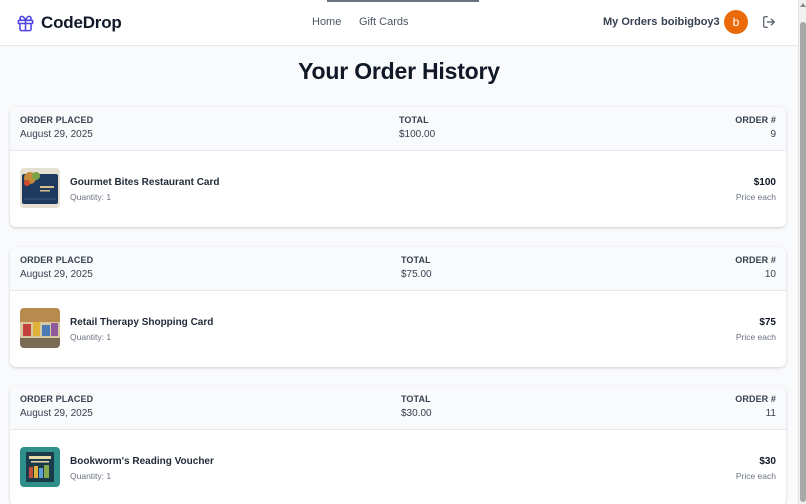  What do you see at coordinates (416, 413) in the screenshot?
I see `order-total: $30.00` at bounding box center [416, 413].